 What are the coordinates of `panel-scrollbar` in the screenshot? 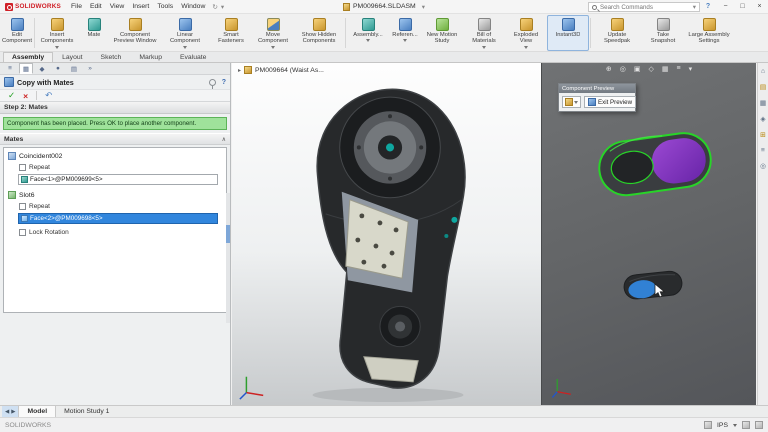 It's located at (228, 258).